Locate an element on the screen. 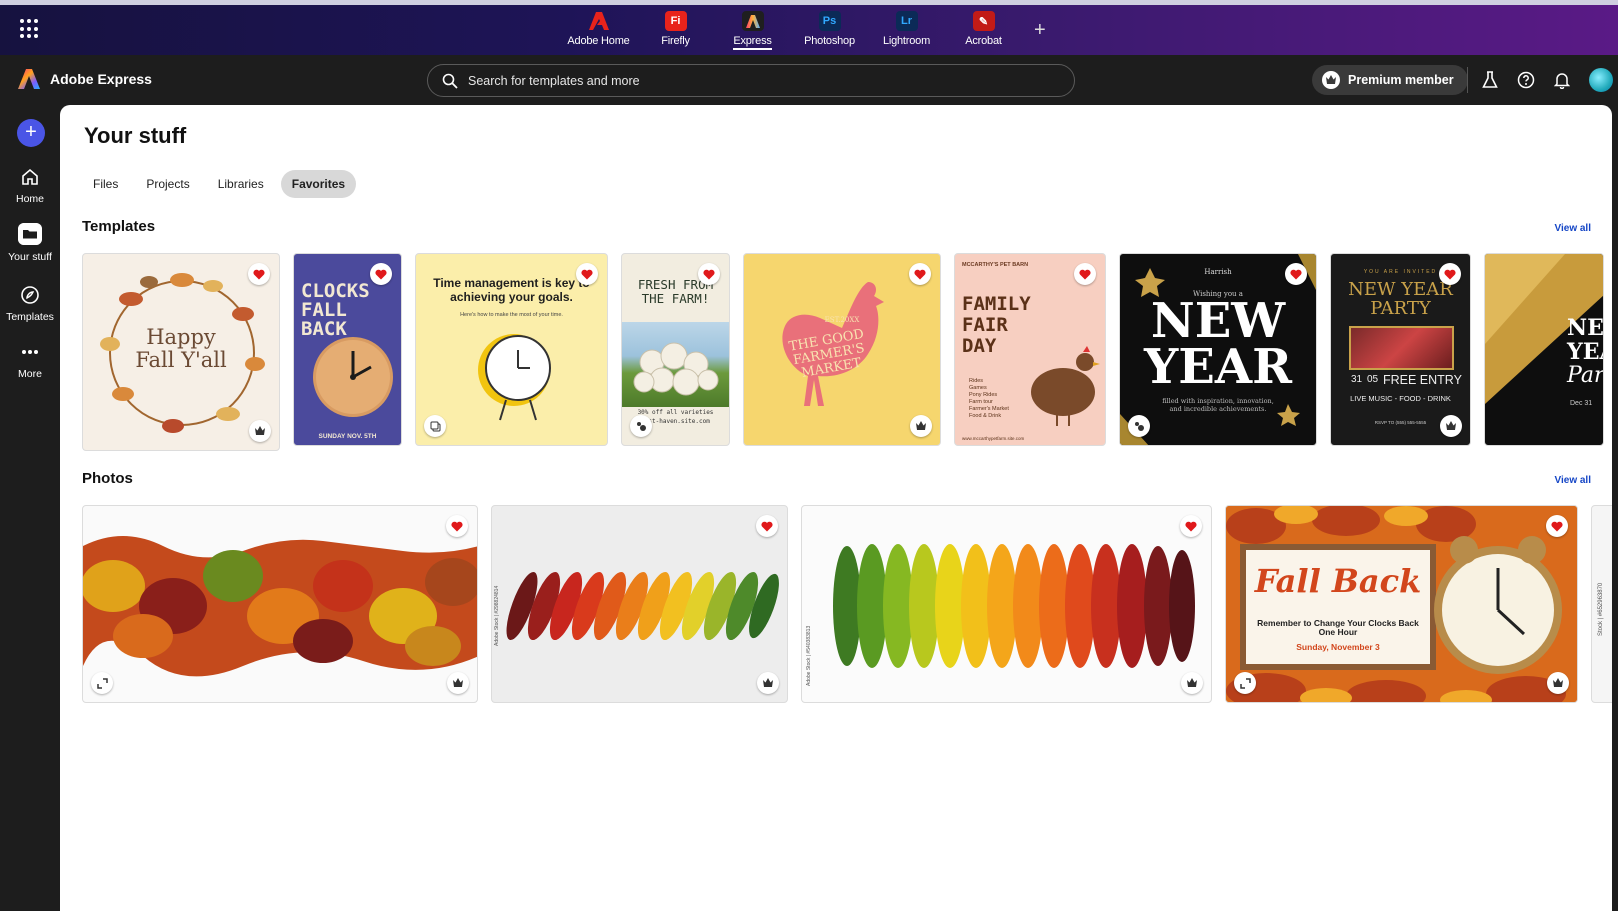  card-text-line: FAIR is located at coordinates (985, 325).